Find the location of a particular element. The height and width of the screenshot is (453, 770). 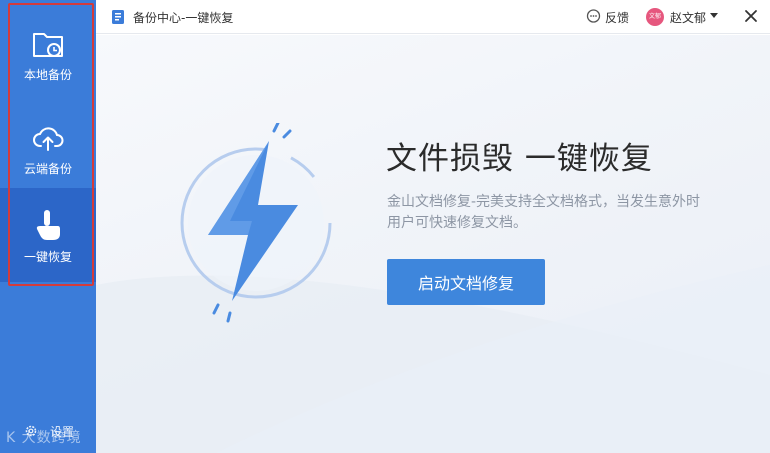

description: 金山文档修复-完美支持全文档格式，当发生意外时用户可快速修复文档。 is located at coordinates (544, 212).